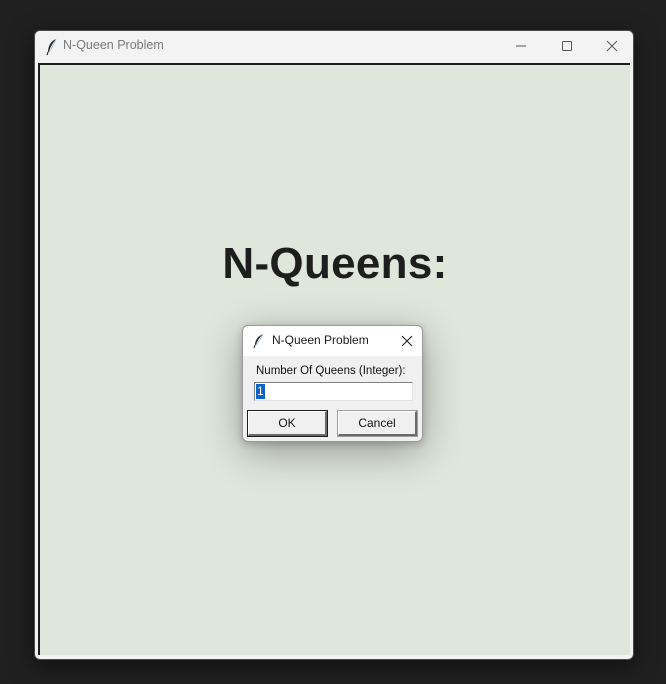 This screenshot has width=666, height=684. Describe the element at coordinates (113, 45) in the screenshot. I see `window-title: N-Queen Problem` at that location.